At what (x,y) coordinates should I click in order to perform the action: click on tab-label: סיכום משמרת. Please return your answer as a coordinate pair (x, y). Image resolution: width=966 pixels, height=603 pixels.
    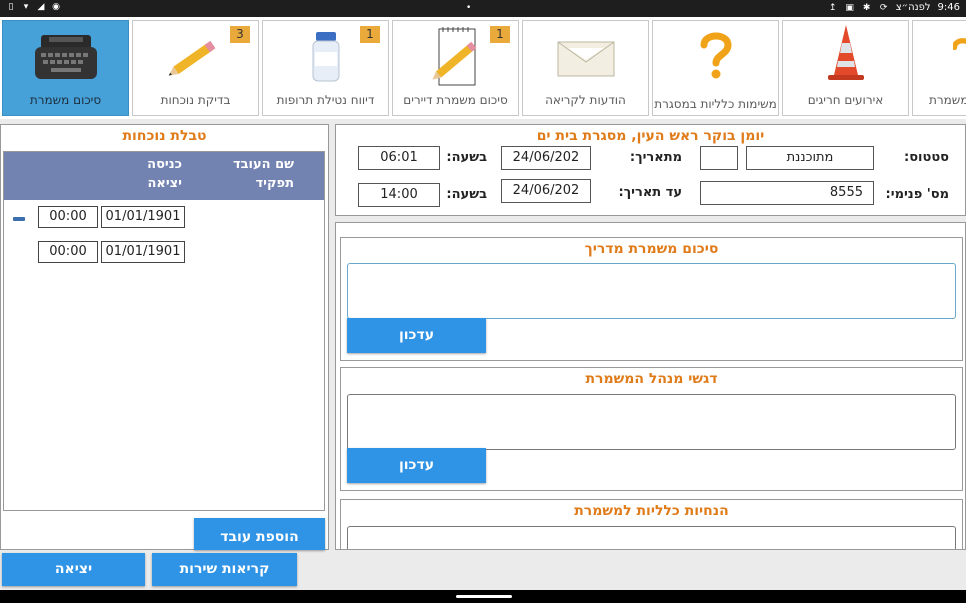
    Looking at the image, I should click on (65, 100).